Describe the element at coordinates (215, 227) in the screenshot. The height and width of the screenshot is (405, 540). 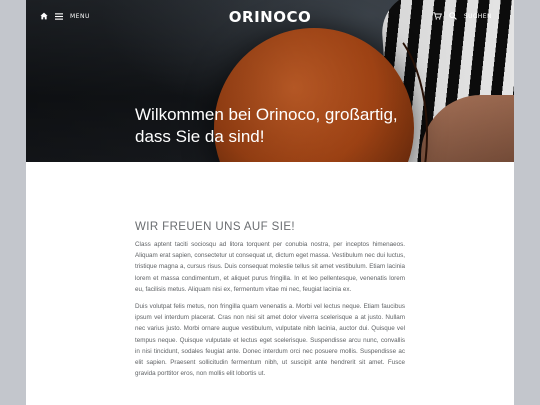
I see `section-heading: WIR FREUEN UNS AUF SIE!` at that location.